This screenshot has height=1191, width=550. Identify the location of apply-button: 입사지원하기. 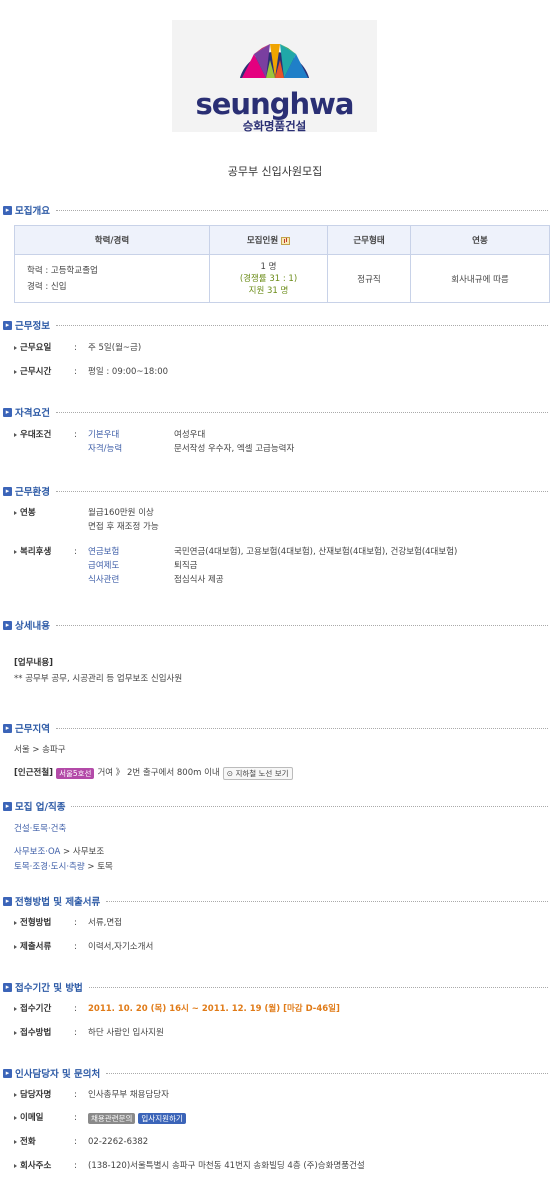
(162, 1118).